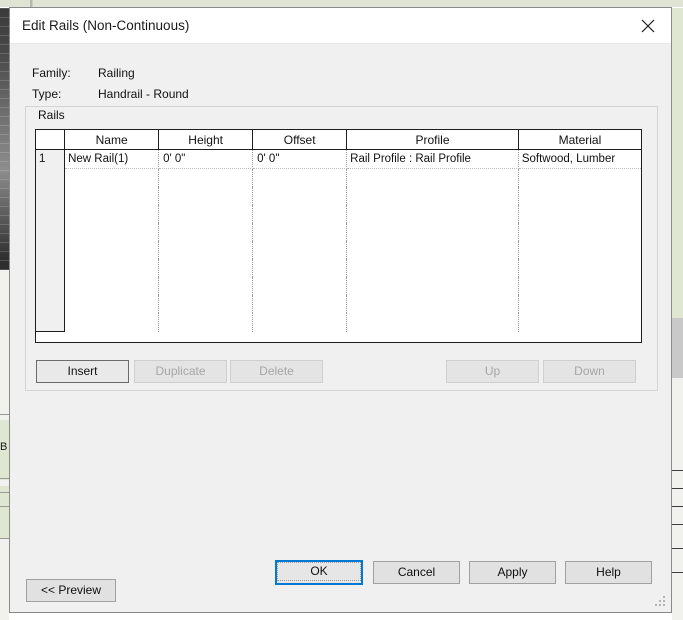 This screenshot has height=620, width=683. I want to click on insert-button: Insert, so click(82, 371).